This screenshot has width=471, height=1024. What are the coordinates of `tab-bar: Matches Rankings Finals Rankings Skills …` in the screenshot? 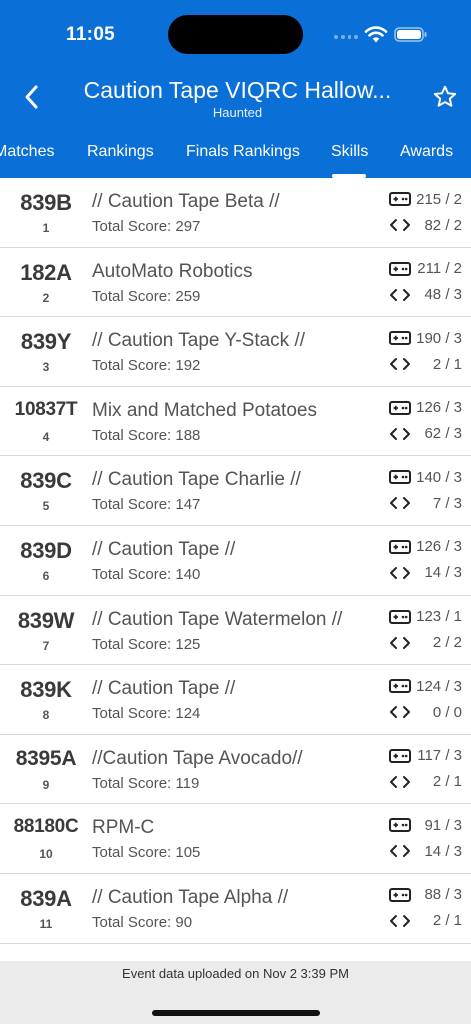 It's located at (235, 159).